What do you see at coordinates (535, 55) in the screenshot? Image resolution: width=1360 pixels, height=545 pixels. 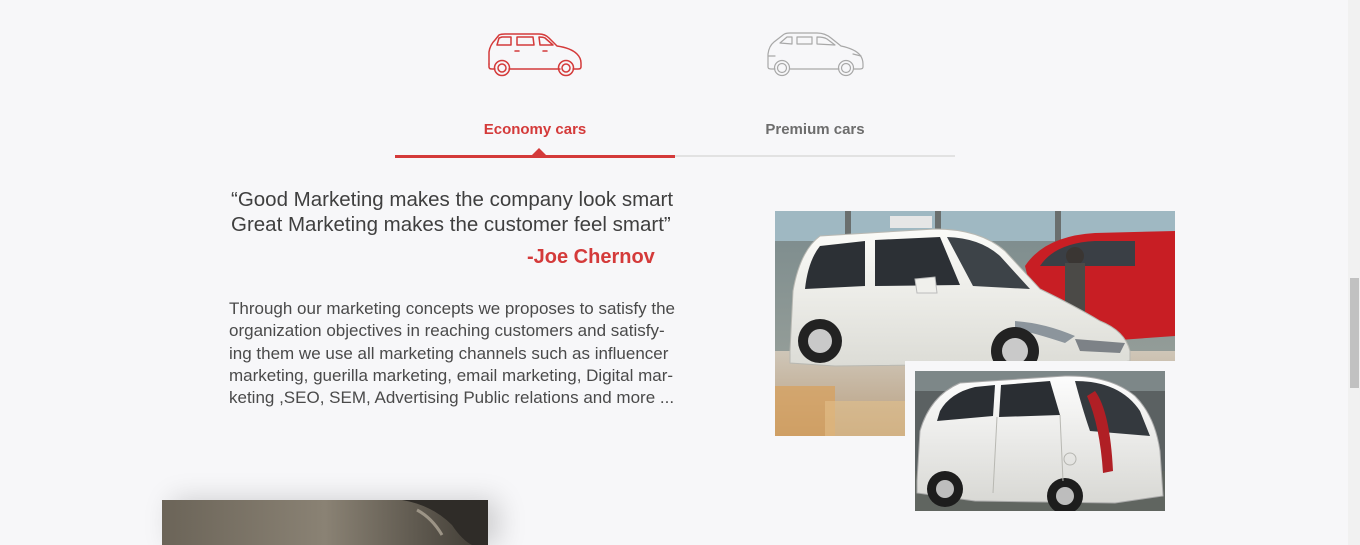 I see `hatchback-car-icon` at bounding box center [535, 55].